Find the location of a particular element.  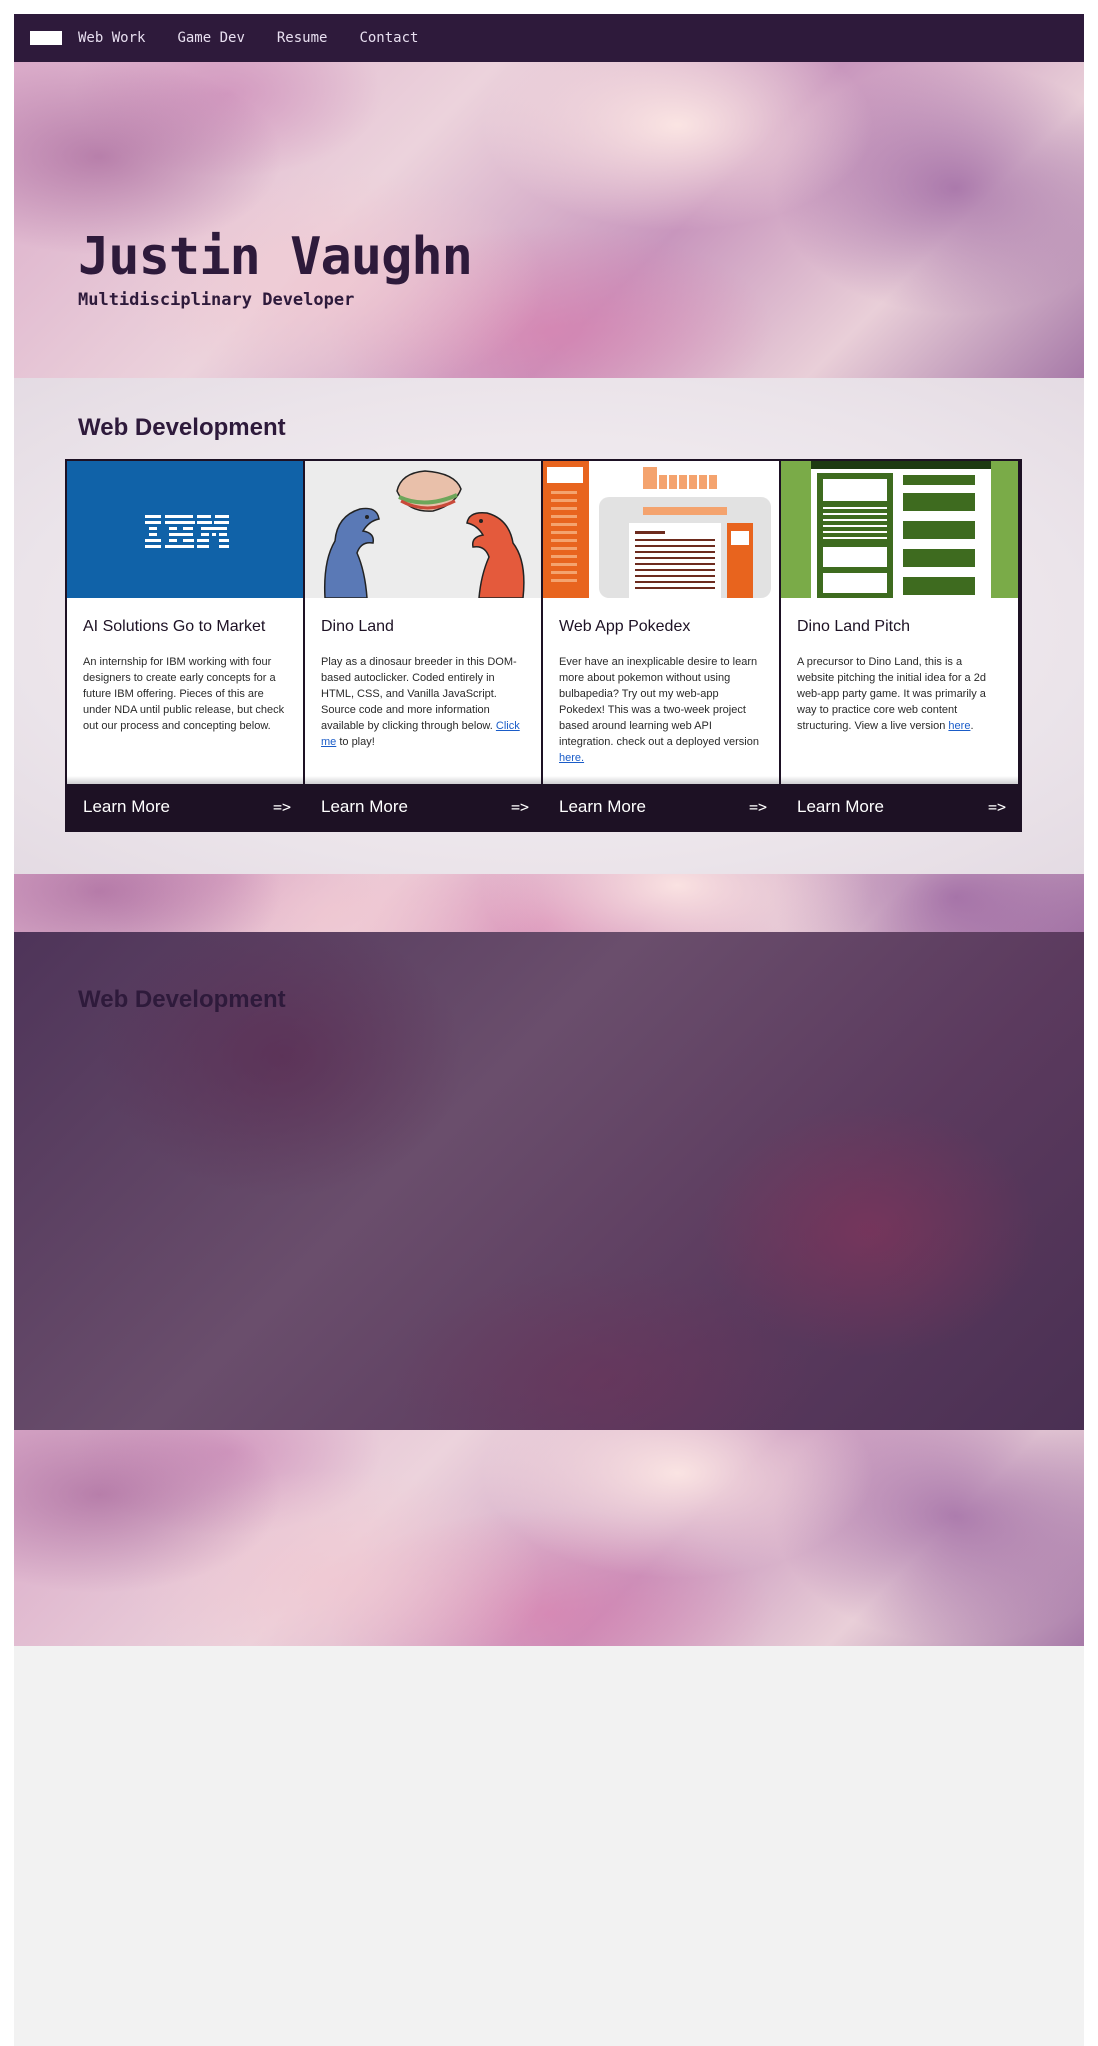

ibm-logo-icon is located at coordinates (187, 531).